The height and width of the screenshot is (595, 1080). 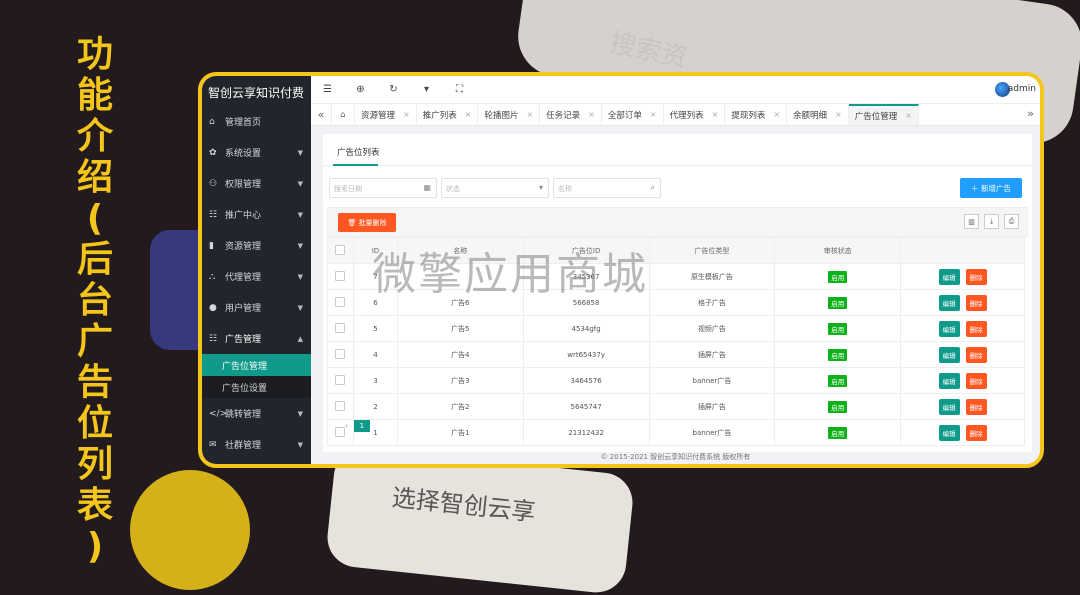 I want to click on tab-label: 轮播图片, so click(x=501, y=115).